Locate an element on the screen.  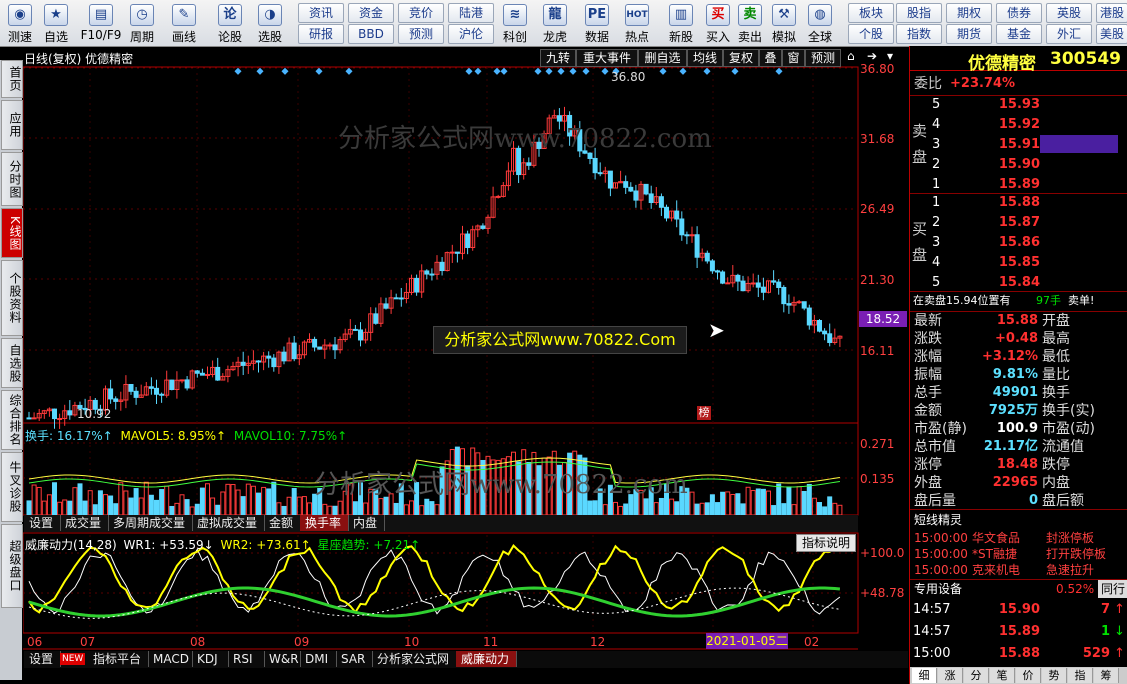
chart-header-button-6: 窗 is located at coordinates (793, 58).